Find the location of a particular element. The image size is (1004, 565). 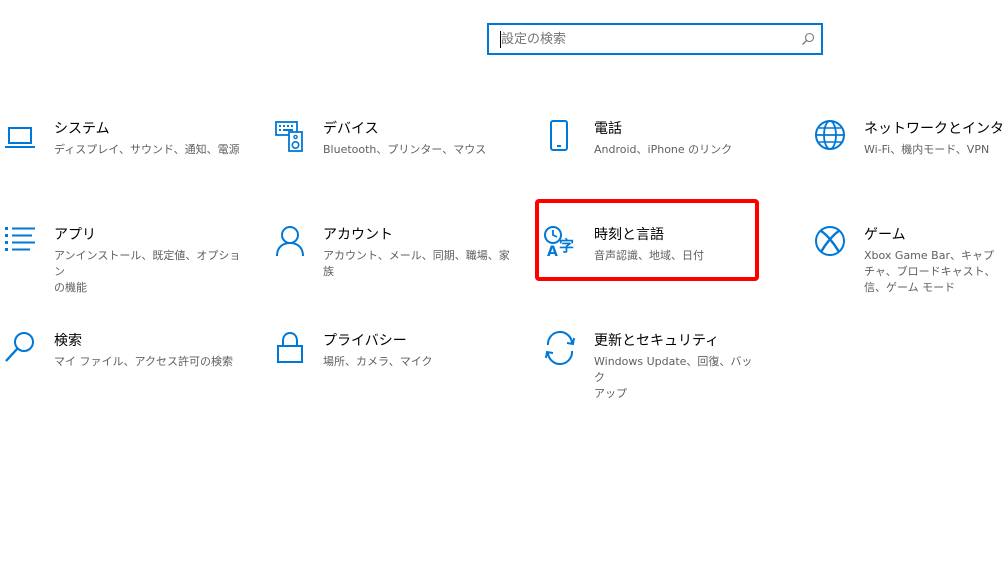

tile-description-line: Windows Update、回復、バック is located at coordinates (673, 369).